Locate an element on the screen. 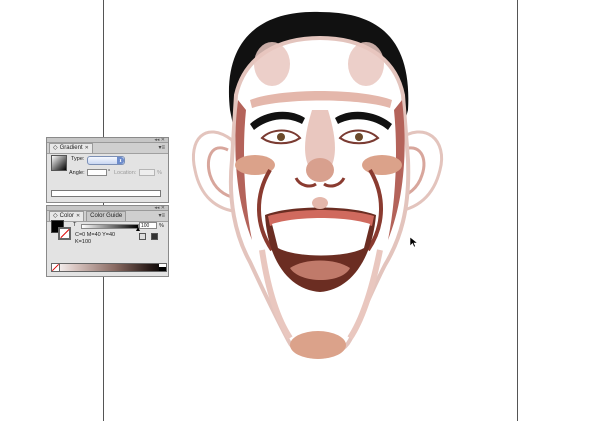  upper-teeth is located at coordinates (321, 237).